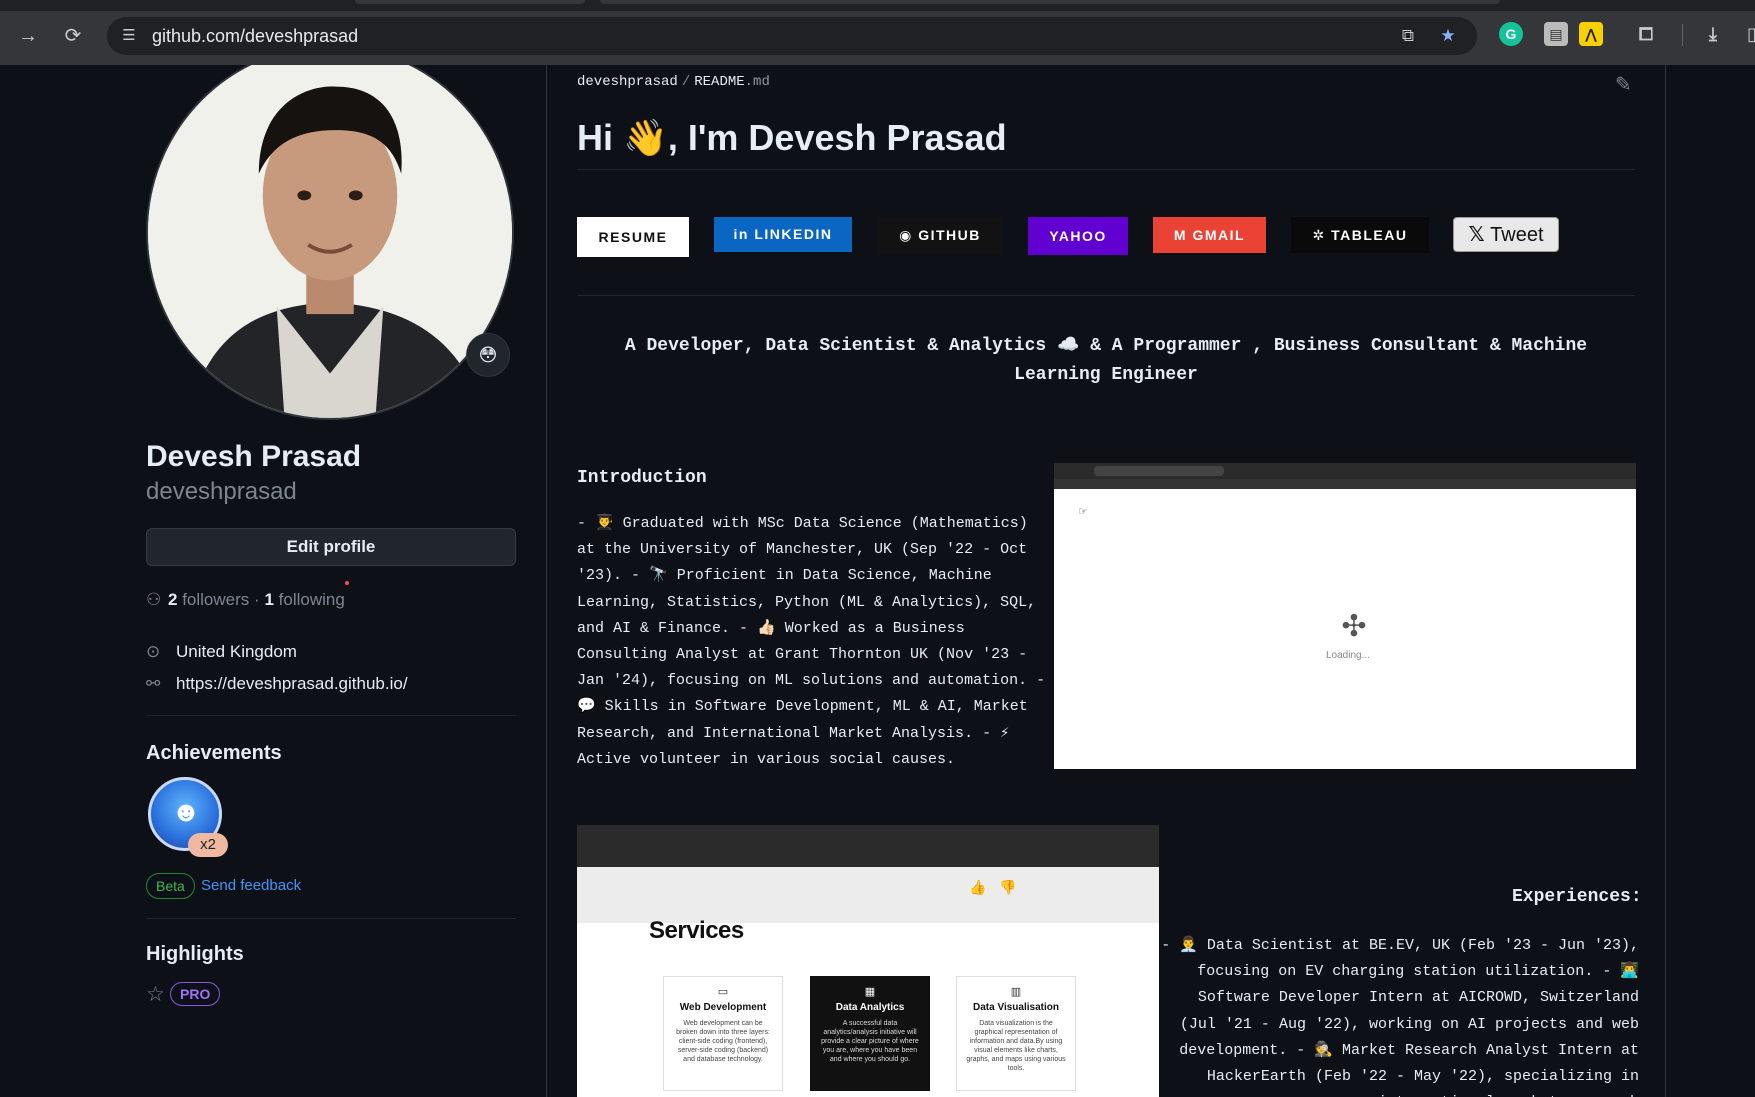 The image size is (1755, 1097). What do you see at coordinates (1713, 34) in the screenshot?
I see `download-icon: ⤓` at bounding box center [1713, 34].